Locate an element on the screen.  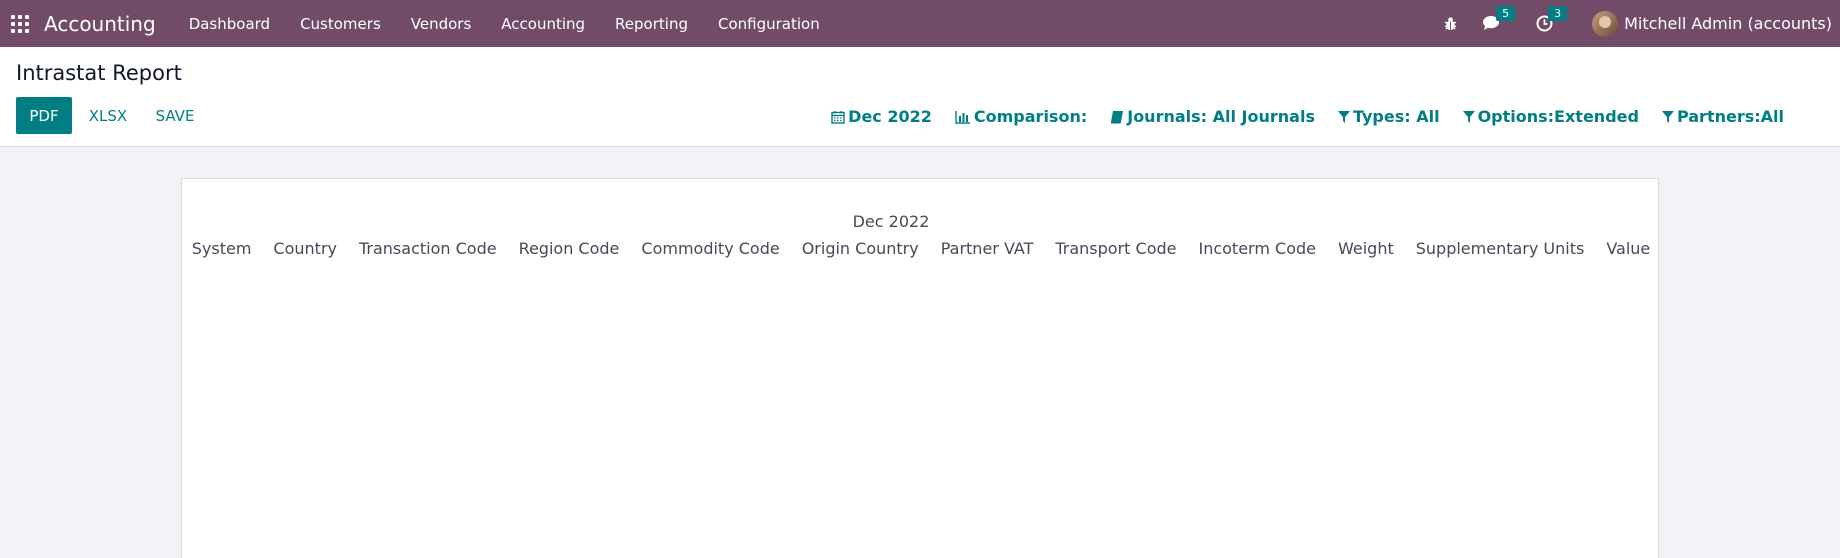
pdf-button: PDF is located at coordinates (44, 115).